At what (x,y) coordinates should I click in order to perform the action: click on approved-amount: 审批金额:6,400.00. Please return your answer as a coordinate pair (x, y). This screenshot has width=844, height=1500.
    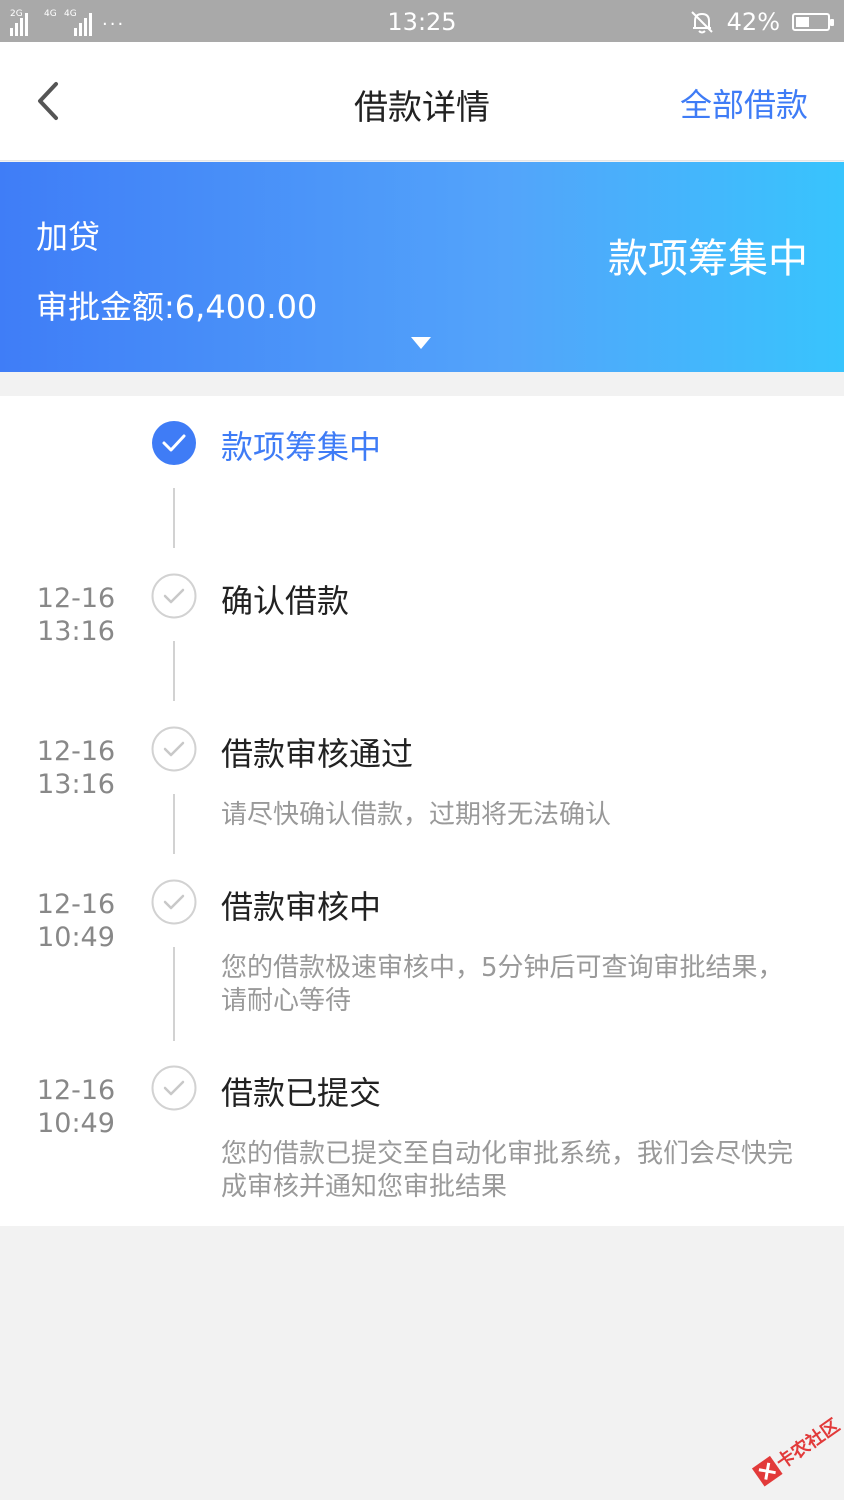
    Looking at the image, I should click on (176, 305).